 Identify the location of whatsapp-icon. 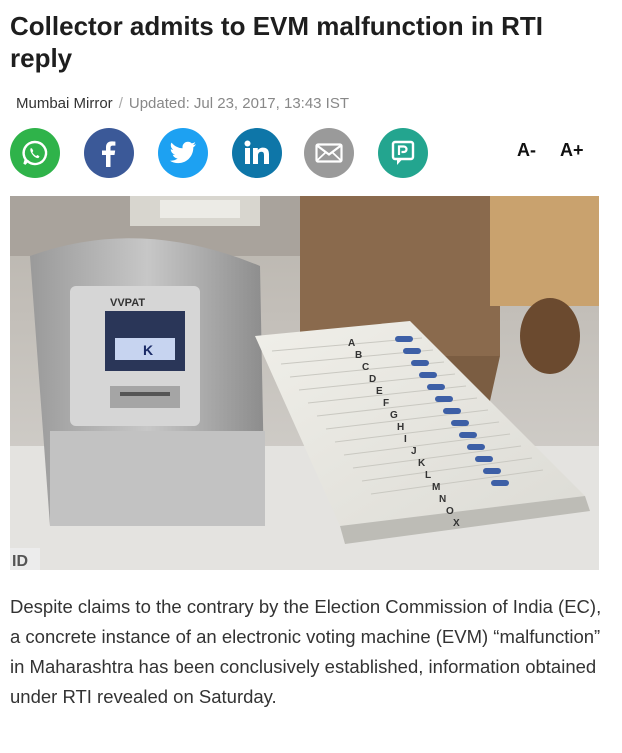
(35, 153).